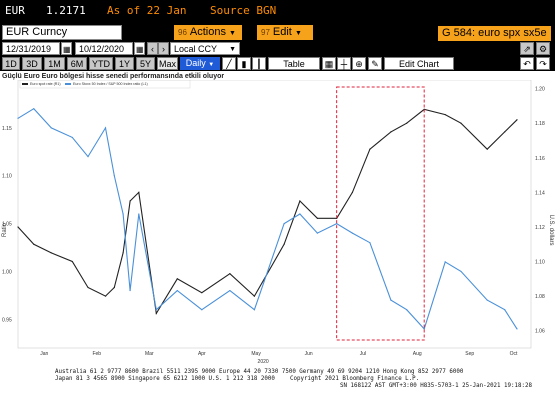 The height and width of the screenshot is (400, 555). Describe the element at coordinates (344, 63) in the screenshot. I see `crosshair-icon: ┼` at that location.